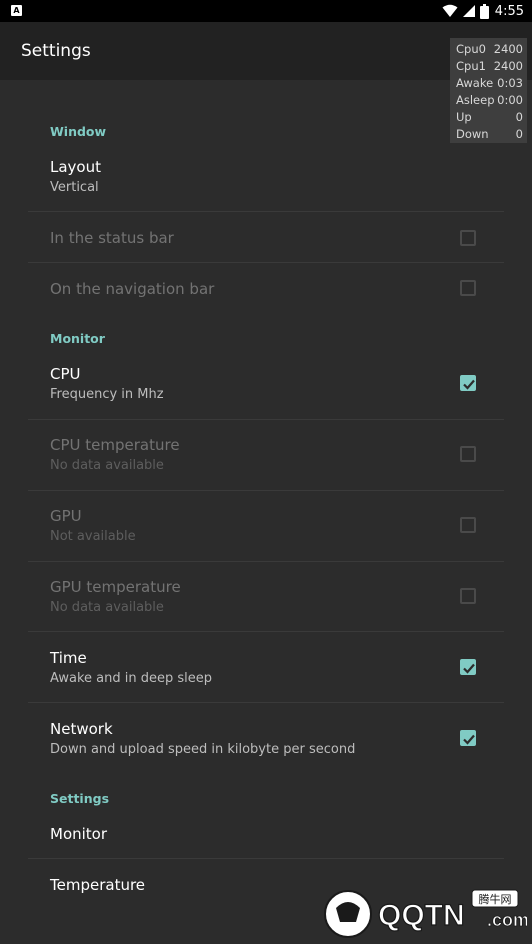  Describe the element at coordinates (80, 798) in the screenshot. I see `section-header-settings: Settings` at that location.